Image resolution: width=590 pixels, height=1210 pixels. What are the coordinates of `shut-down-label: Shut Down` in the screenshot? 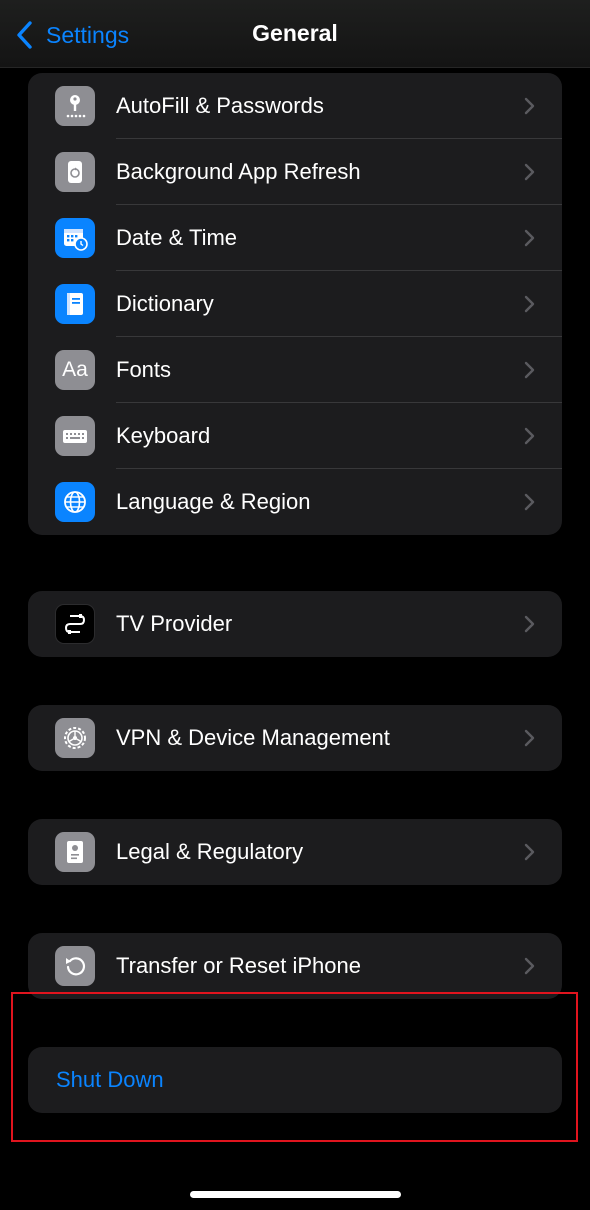 It's located at (110, 1079).